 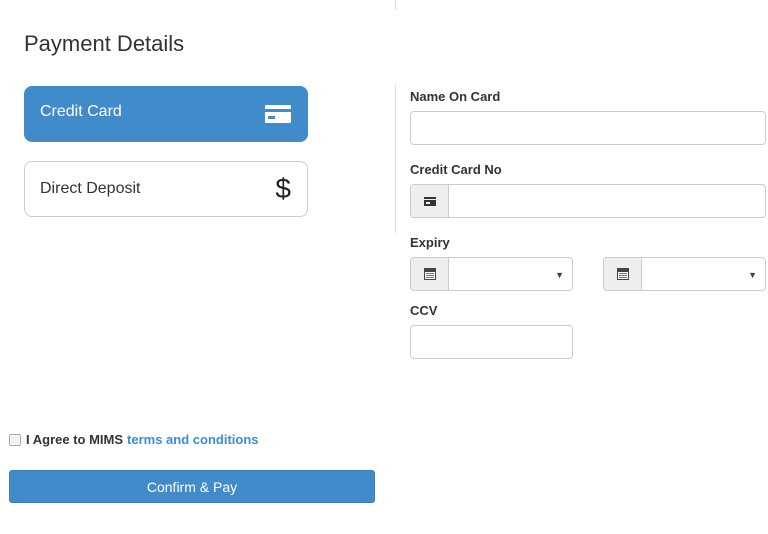 I want to click on column-divider, so click(x=395, y=159).